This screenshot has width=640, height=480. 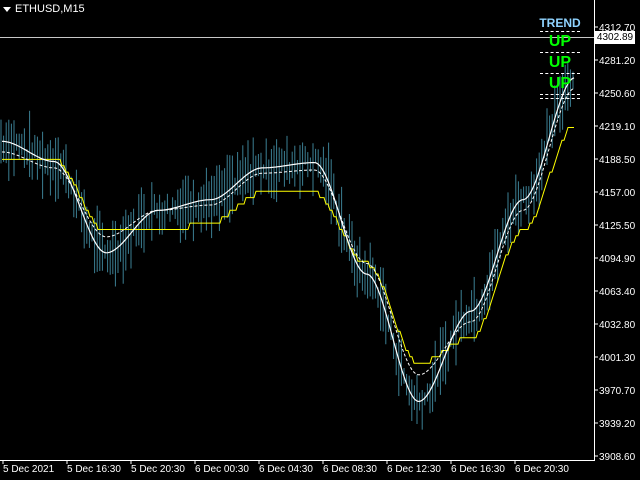 I want to click on price-tick-label: 4281.20, so click(x=617, y=61).